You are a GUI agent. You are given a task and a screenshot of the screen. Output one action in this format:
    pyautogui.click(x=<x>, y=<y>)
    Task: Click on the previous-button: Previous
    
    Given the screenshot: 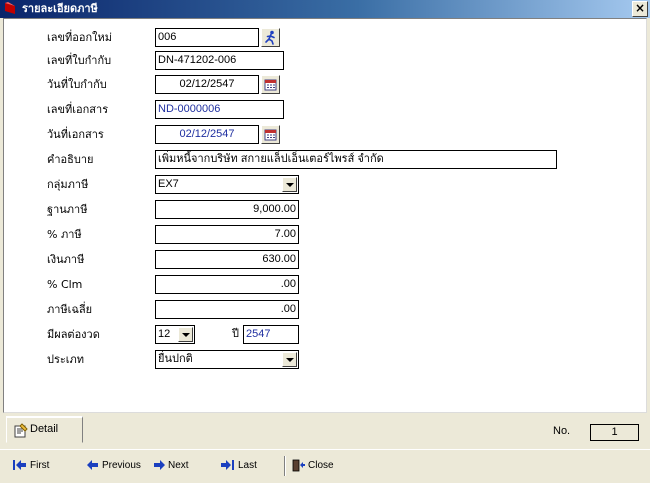 What is the action you would take?
    pyautogui.click(x=113, y=466)
    